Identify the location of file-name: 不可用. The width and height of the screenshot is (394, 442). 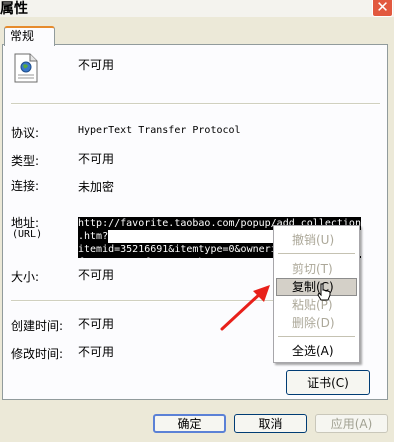
(96, 65).